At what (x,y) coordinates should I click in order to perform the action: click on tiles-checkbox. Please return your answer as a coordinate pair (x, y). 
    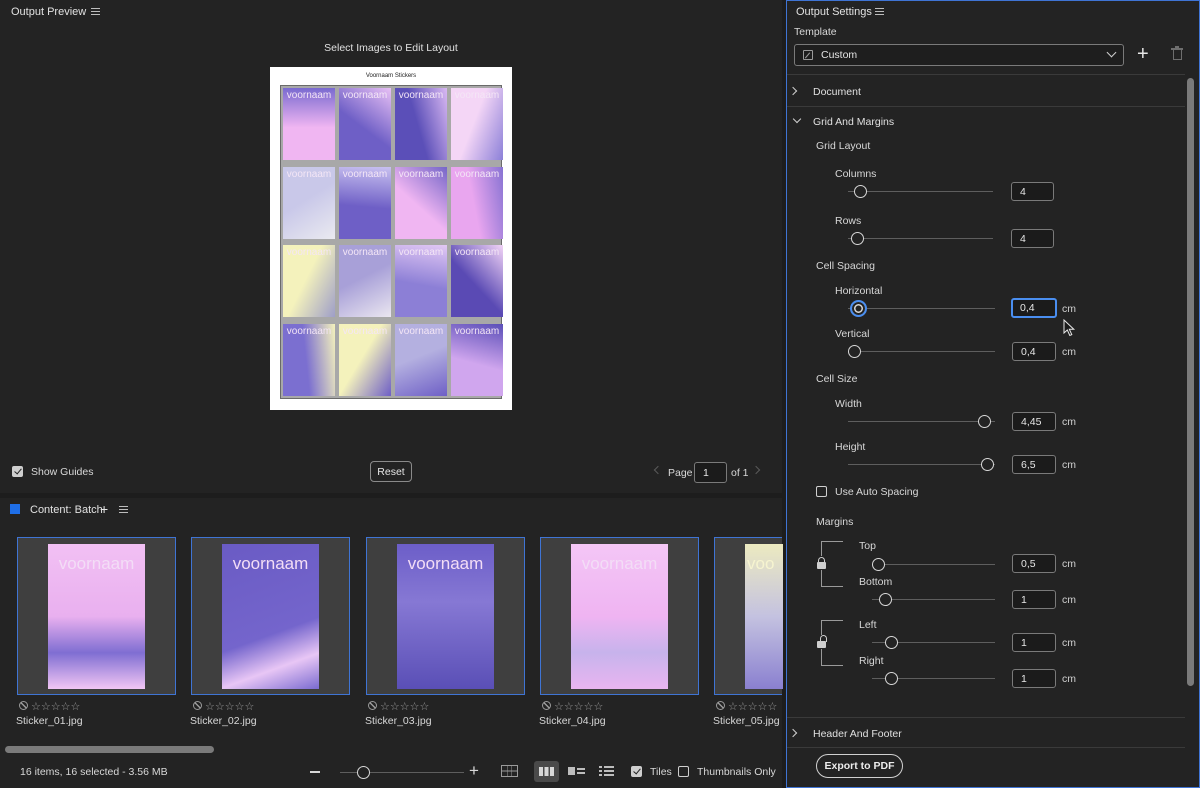
    Looking at the image, I should click on (636, 771).